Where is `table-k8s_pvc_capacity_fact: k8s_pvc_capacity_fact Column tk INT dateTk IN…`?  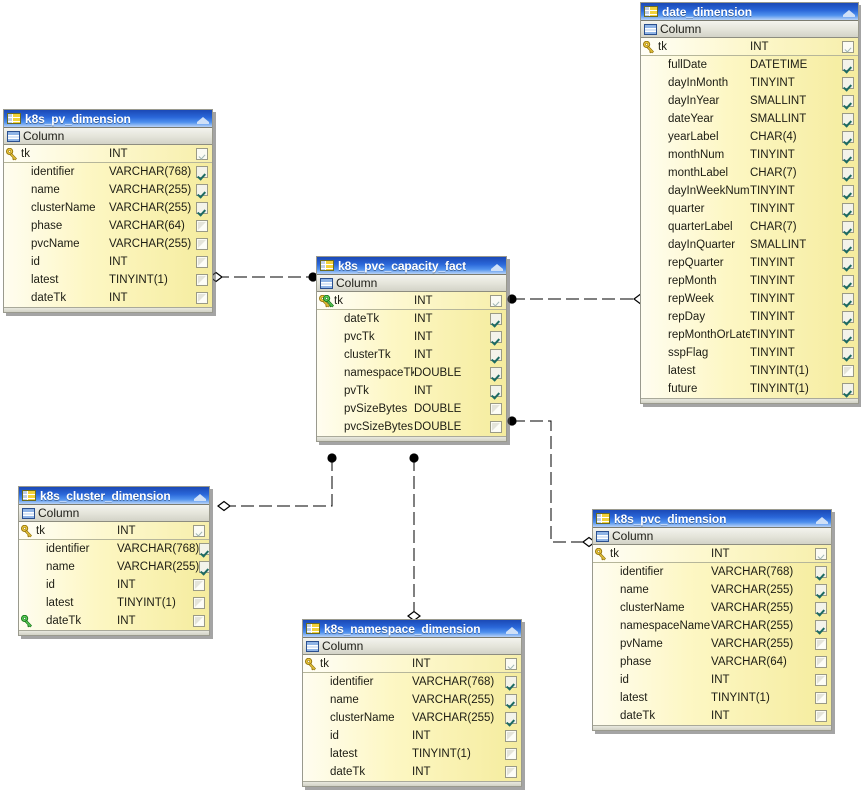
table-k8s_pvc_capacity_fact: k8s_pvc_capacity_fact Column tk INT dateTk IN… is located at coordinates (411, 349).